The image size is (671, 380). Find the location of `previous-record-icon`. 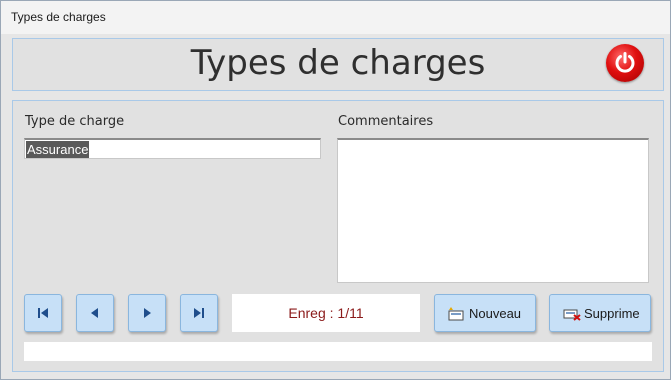

previous-record-icon is located at coordinates (94, 313).